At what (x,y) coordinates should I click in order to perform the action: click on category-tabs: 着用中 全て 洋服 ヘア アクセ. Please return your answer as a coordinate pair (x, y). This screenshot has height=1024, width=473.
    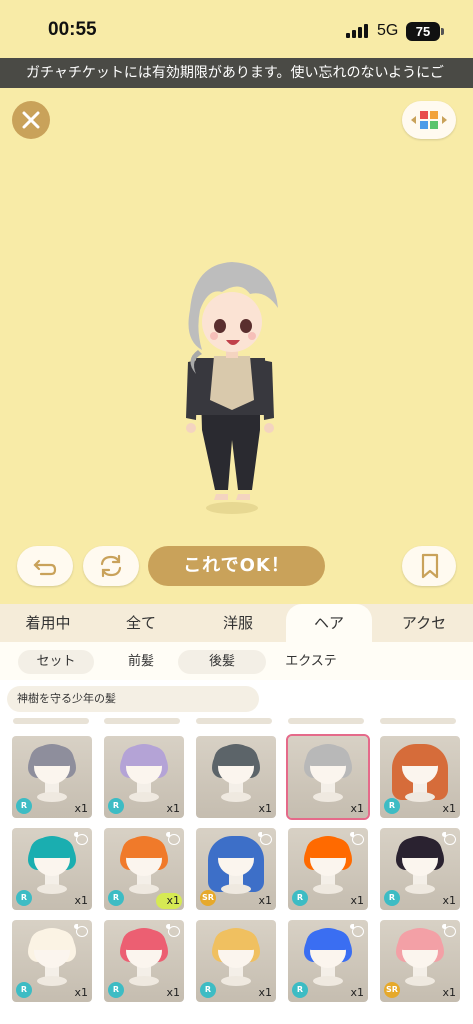
    Looking at the image, I should click on (236, 623).